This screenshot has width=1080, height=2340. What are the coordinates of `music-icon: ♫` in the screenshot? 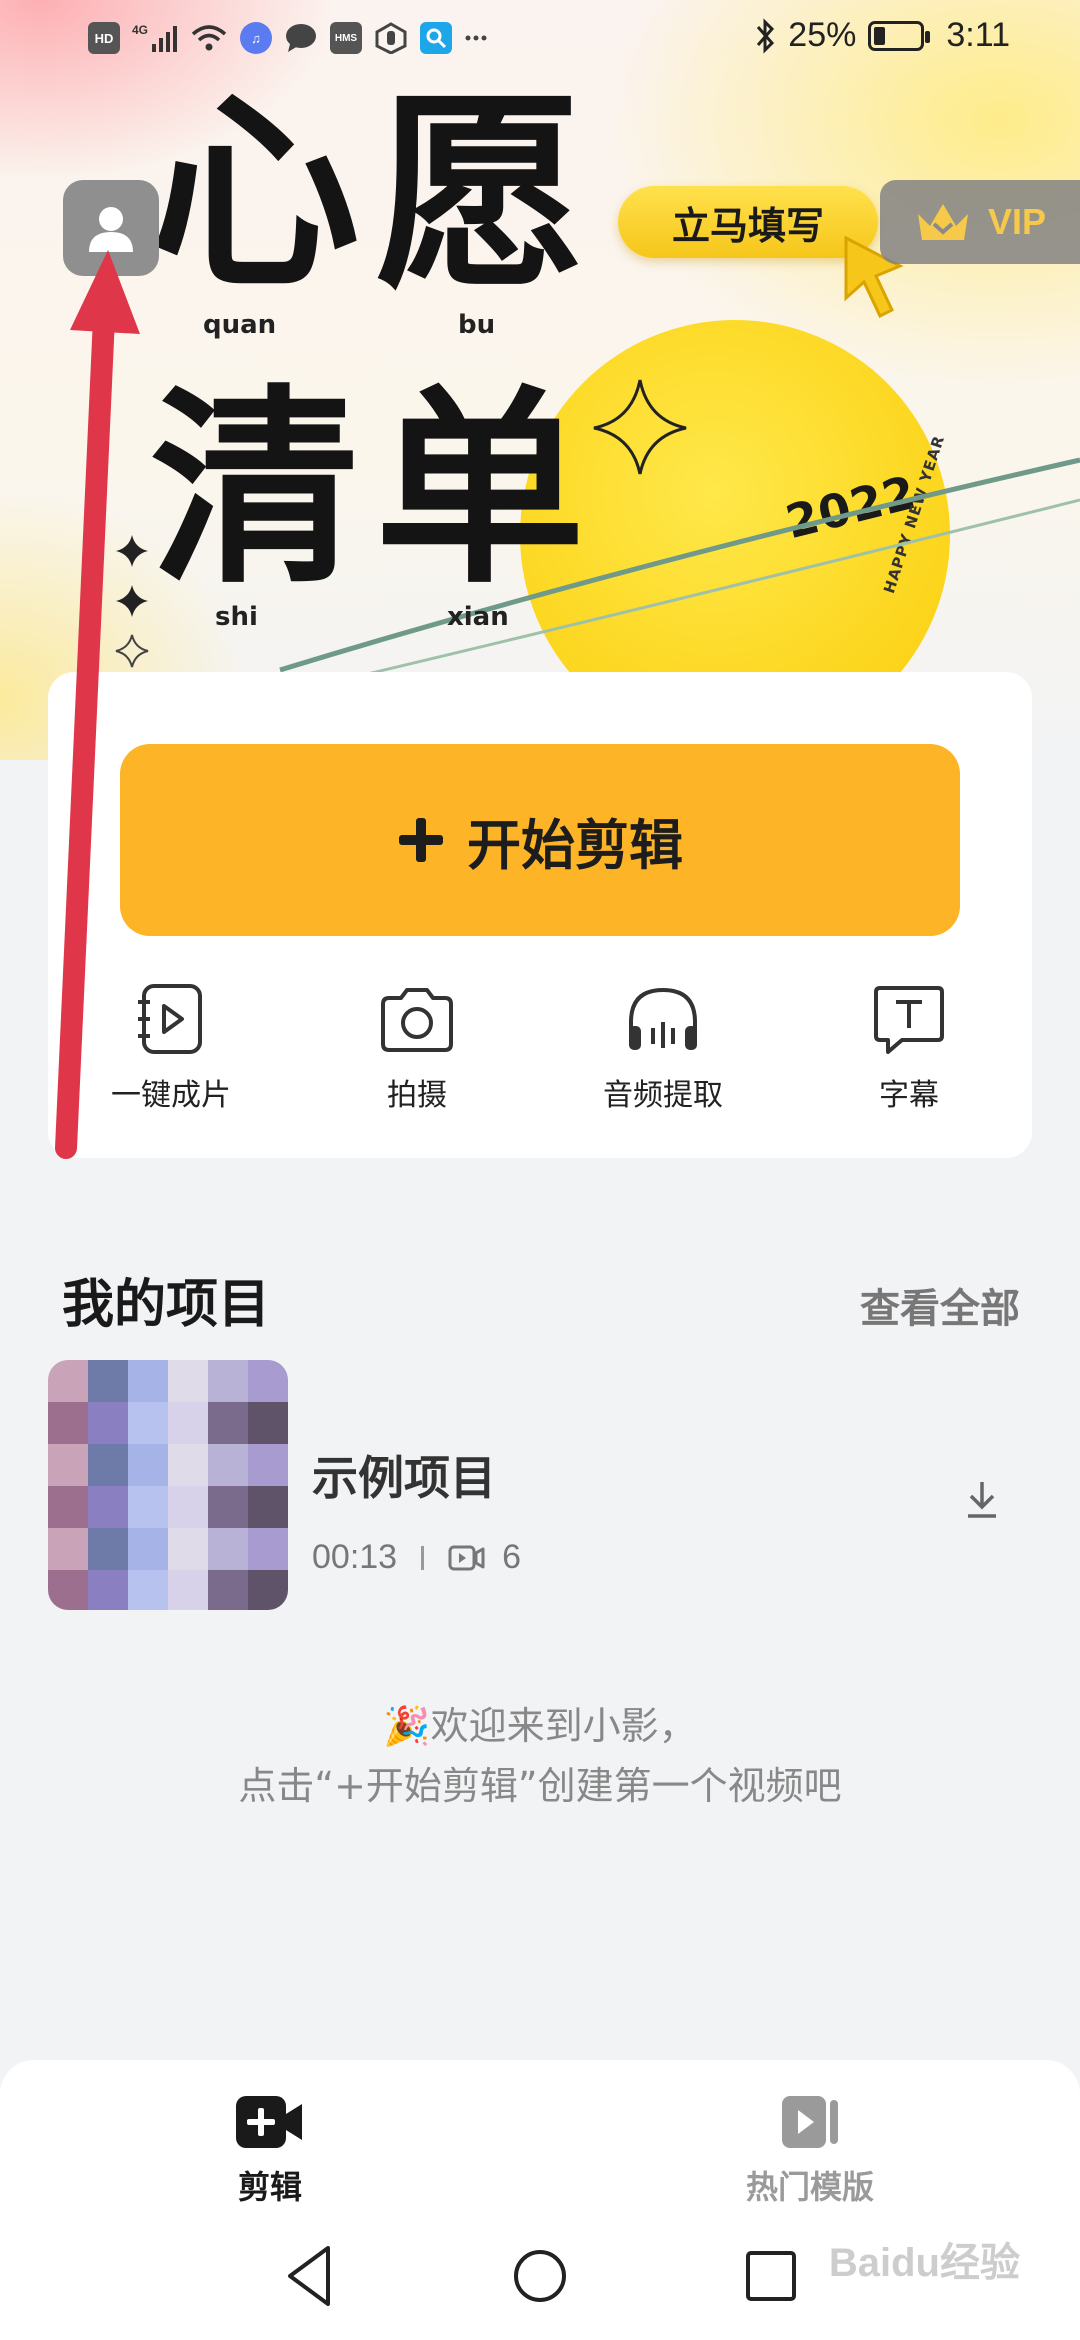 It's located at (256, 38).